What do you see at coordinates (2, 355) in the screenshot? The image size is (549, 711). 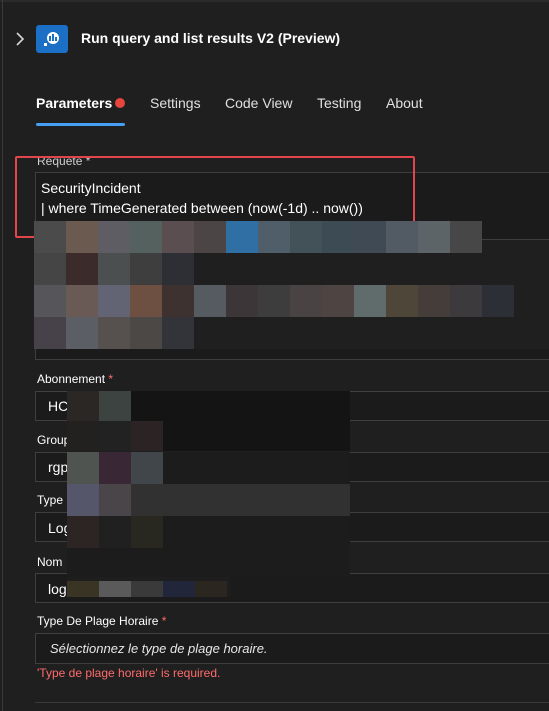 I see `left-border` at bounding box center [2, 355].